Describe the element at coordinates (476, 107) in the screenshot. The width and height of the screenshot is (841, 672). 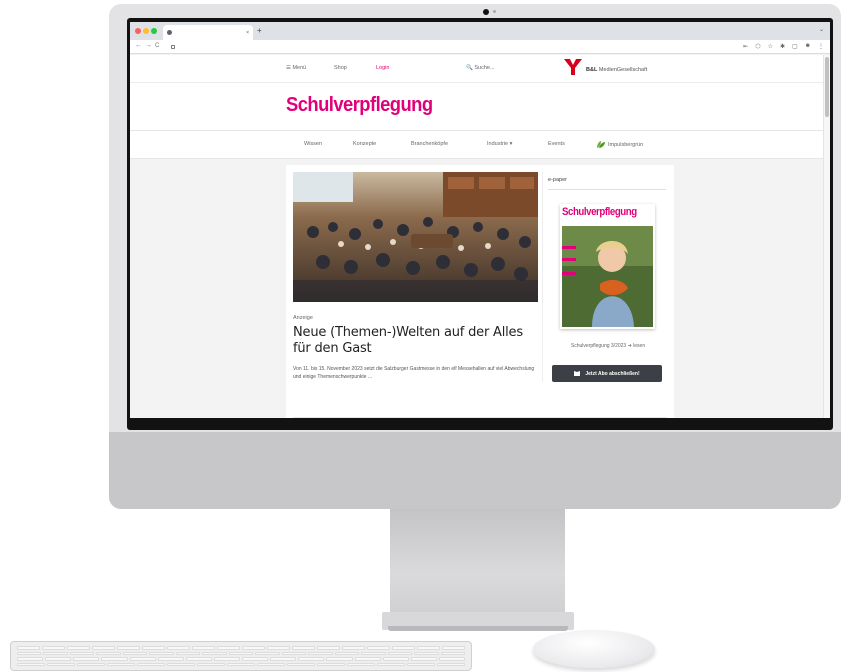
I see `masthead: Schulverpflegung` at that location.